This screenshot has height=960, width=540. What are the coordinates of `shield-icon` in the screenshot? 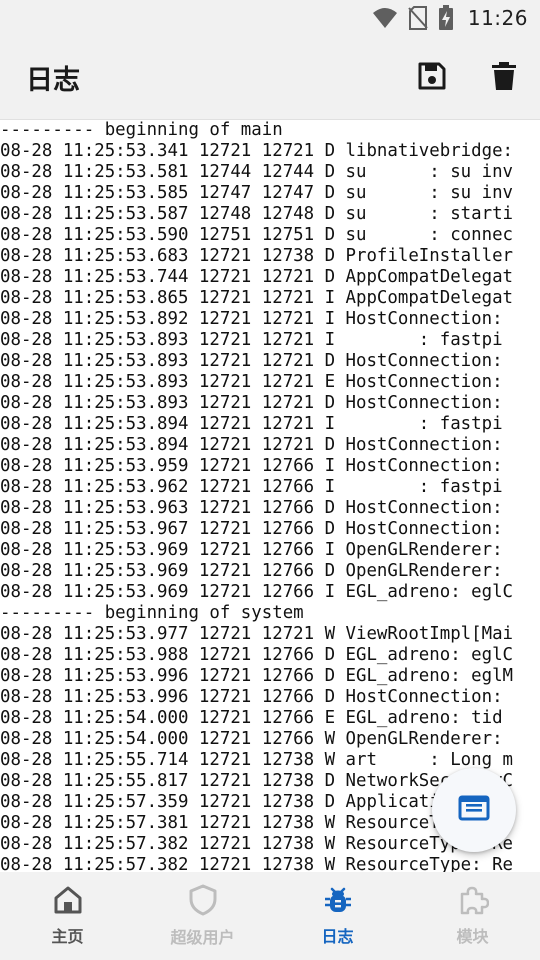 It's located at (203, 902).